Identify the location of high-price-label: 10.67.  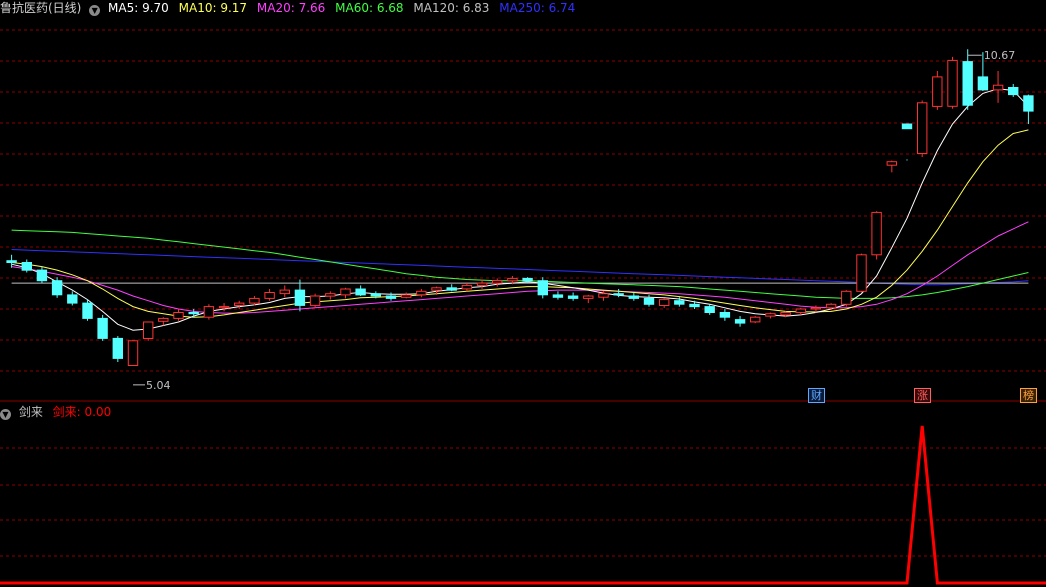
(1000, 55).